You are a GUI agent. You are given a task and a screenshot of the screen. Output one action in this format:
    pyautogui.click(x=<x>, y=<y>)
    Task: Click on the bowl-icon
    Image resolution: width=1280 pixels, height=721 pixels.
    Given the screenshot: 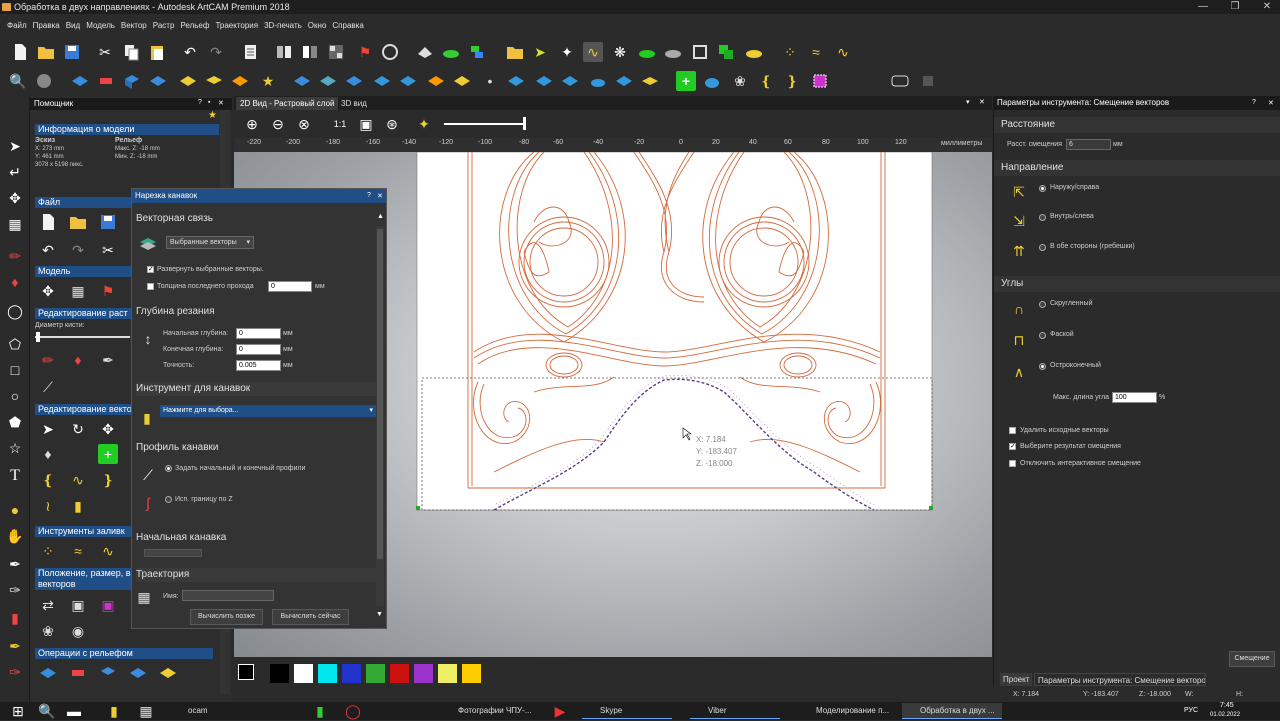 What is the action you would take?
    pyautogui.click(x=598, y=81)
    